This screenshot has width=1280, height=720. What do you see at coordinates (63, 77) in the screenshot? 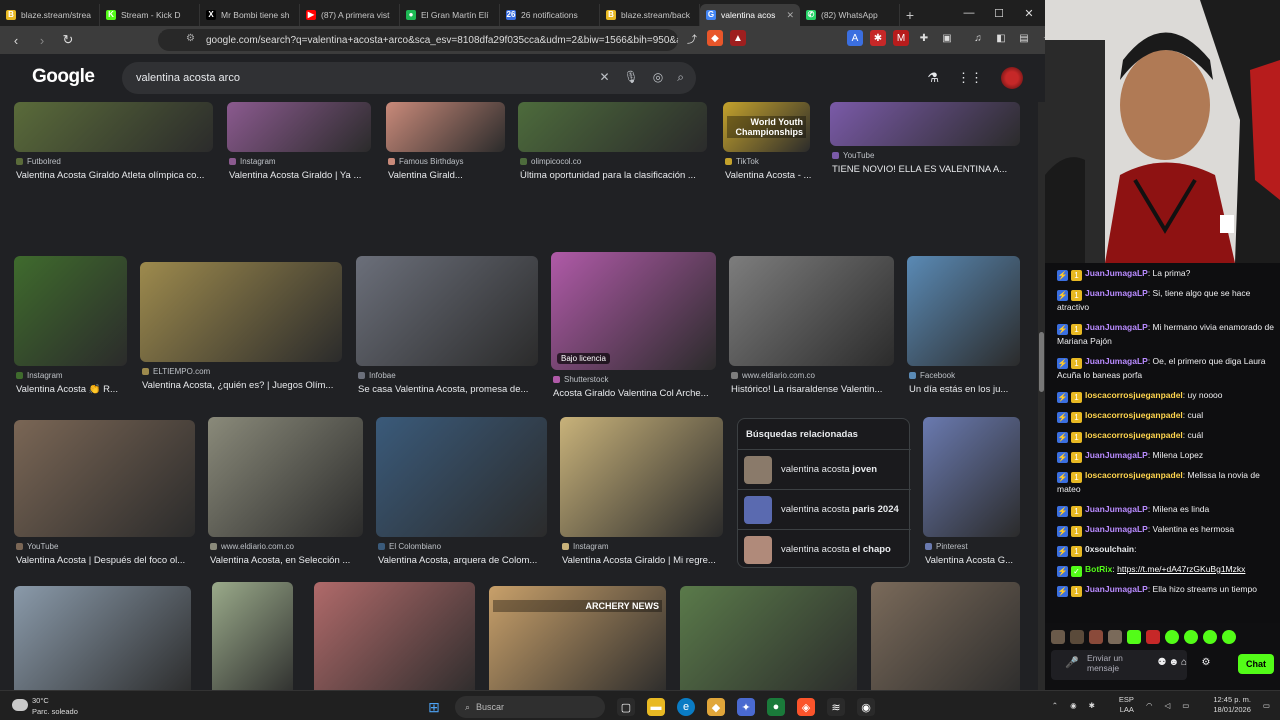
I see `google-logo: Google` at bounding box center [63, 77].